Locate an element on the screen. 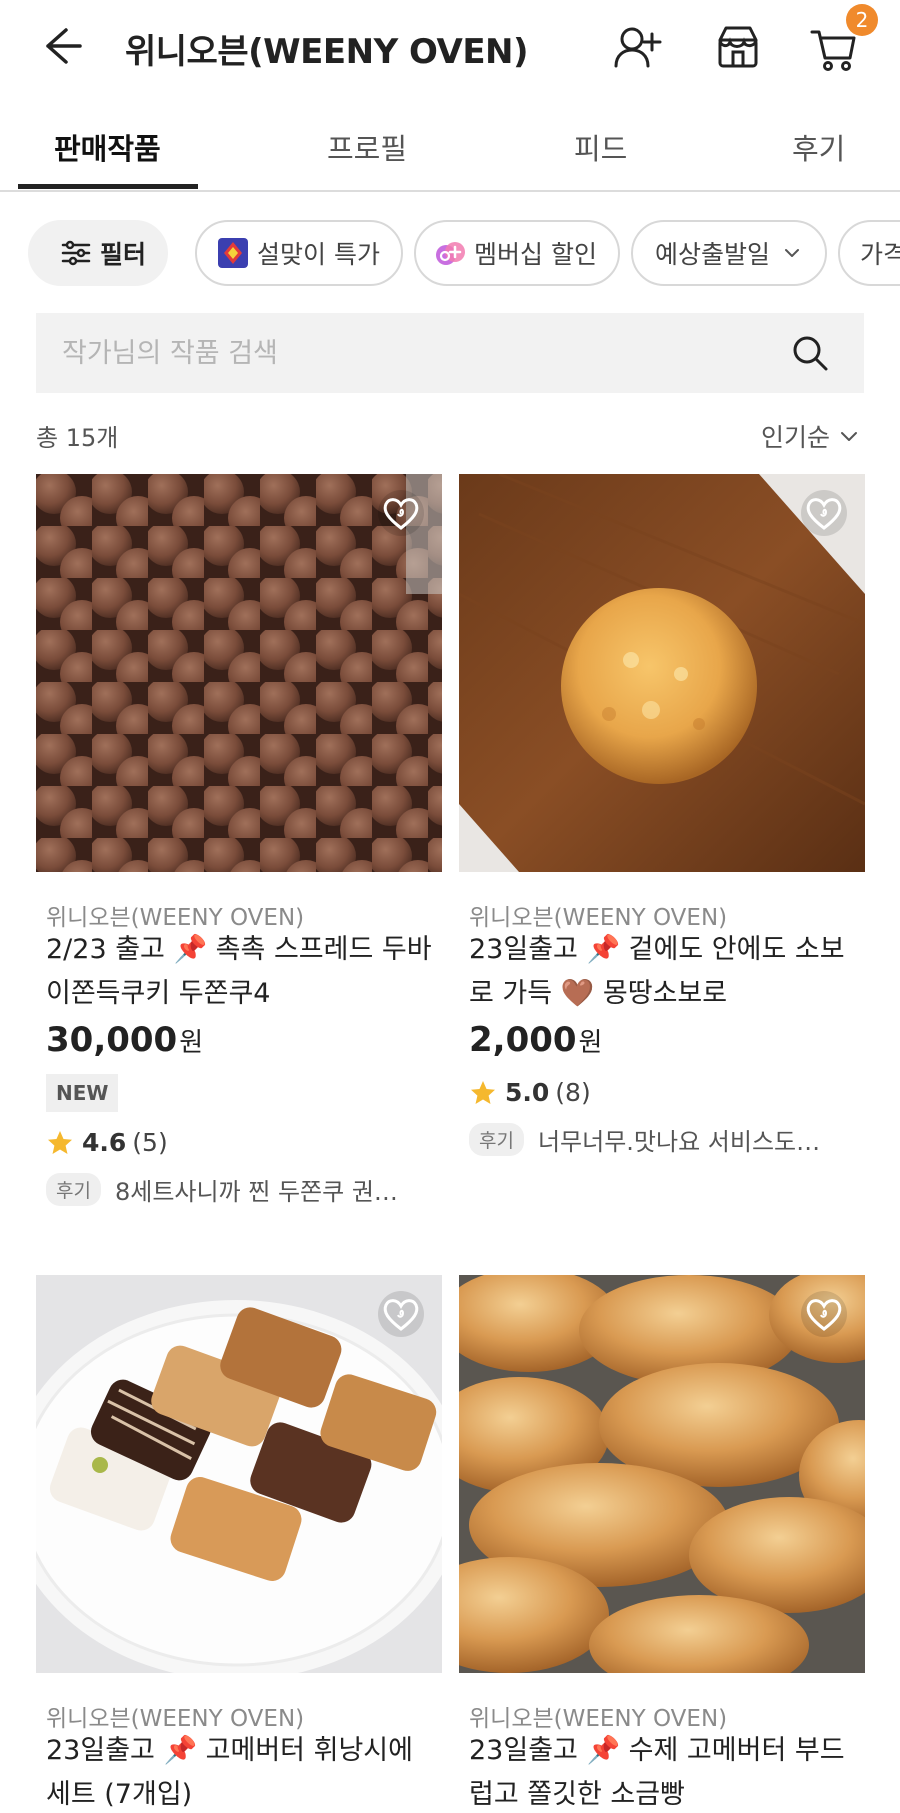 Image resolution: width=900 pixels, height=1813 pixels. search-input is located at coordinates (412, 353).